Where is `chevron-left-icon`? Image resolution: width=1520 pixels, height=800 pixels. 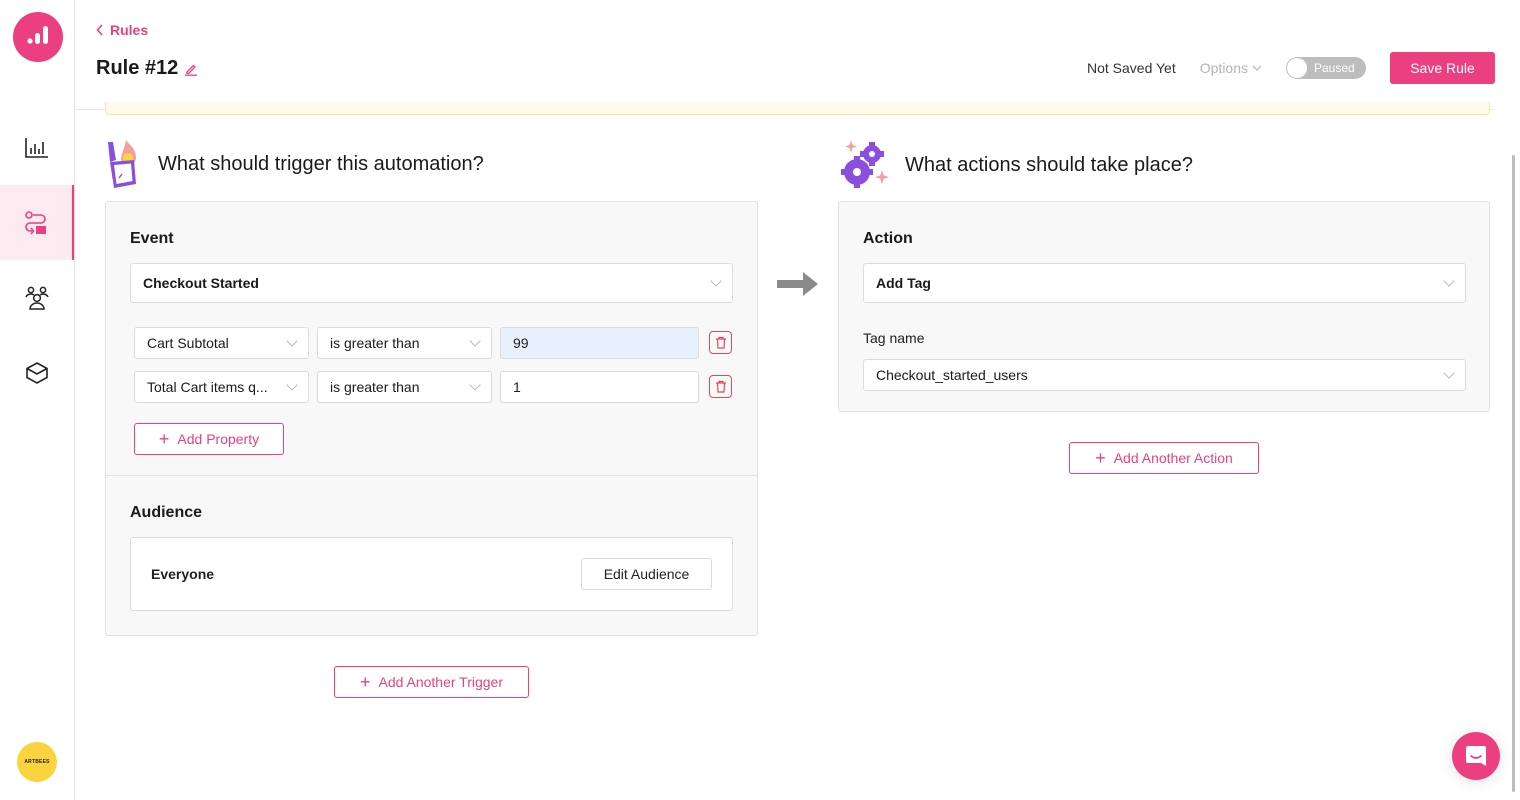
chevron-left-icon is located at coordinates (99, 30).